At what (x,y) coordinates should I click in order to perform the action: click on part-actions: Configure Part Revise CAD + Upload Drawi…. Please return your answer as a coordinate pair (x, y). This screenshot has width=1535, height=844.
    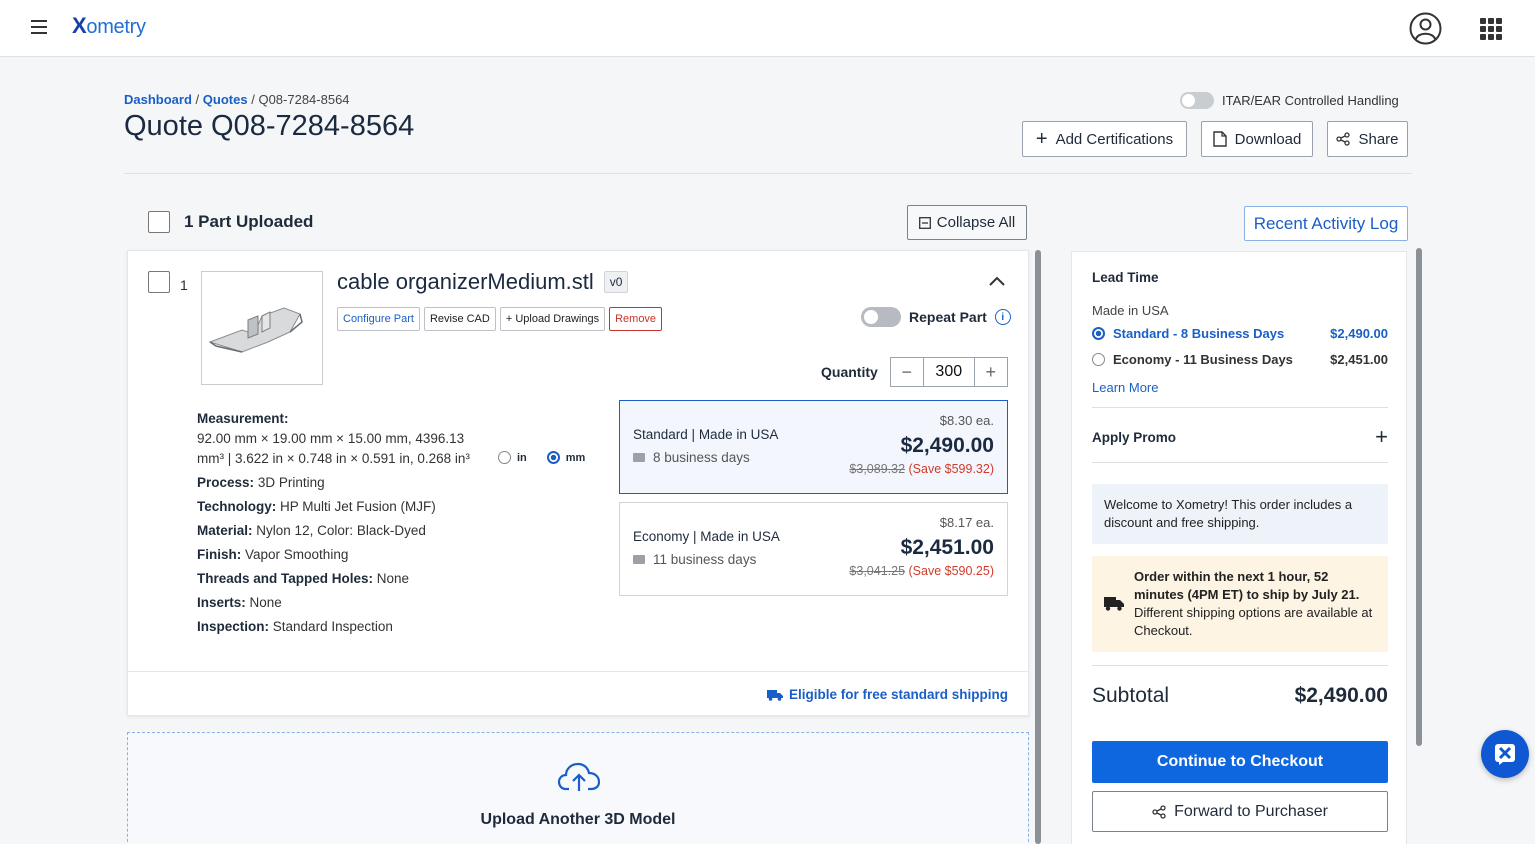
    Looking at the image, I should click on (500, 319).